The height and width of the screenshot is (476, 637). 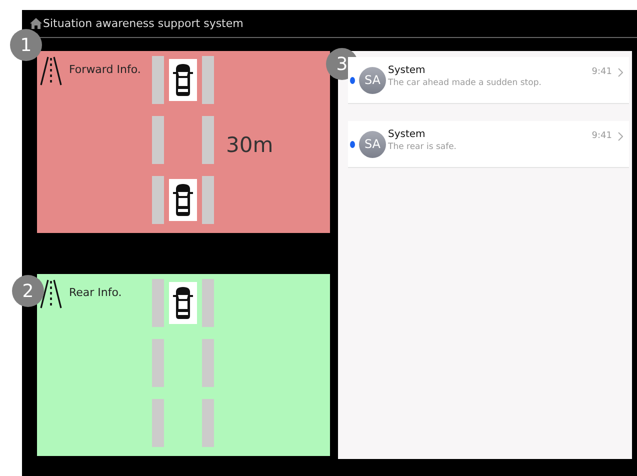 I want to click on distance-reading: 30m, so click(x=250, y=144).